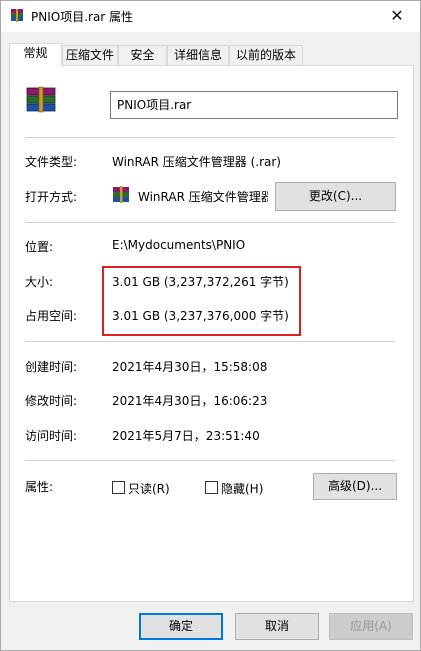  What do you see at coordinates (149, 488) in the screenshot?
I see `readonly-label: 只读(R)` at bounding box center [149, 488].